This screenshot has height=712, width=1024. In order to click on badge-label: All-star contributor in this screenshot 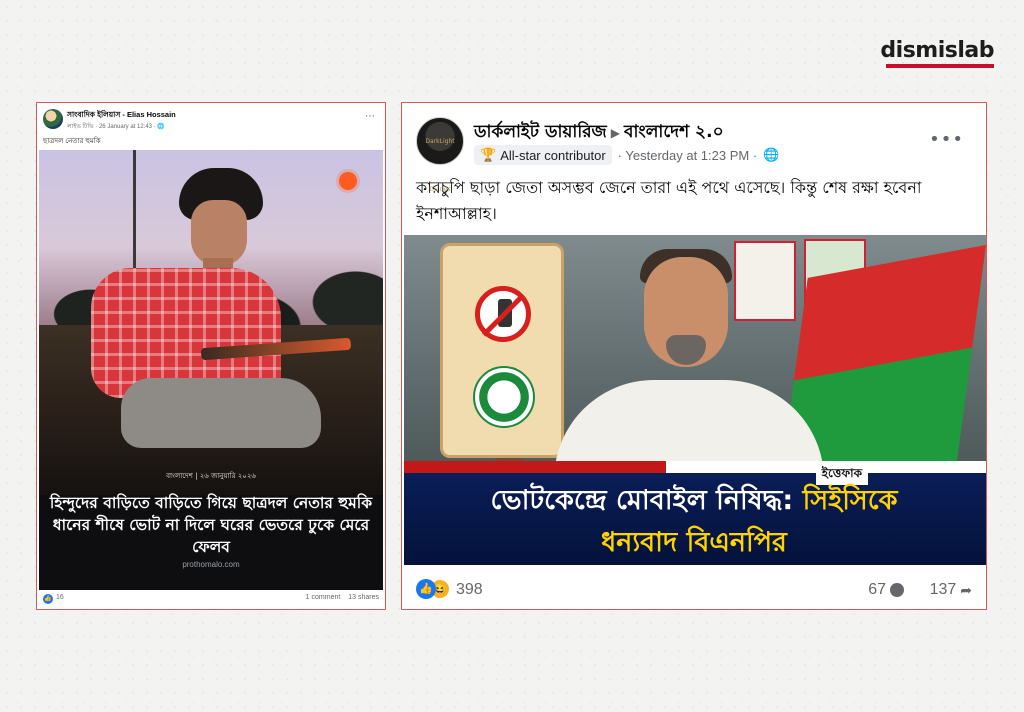, I will do `click(553, 155)`.